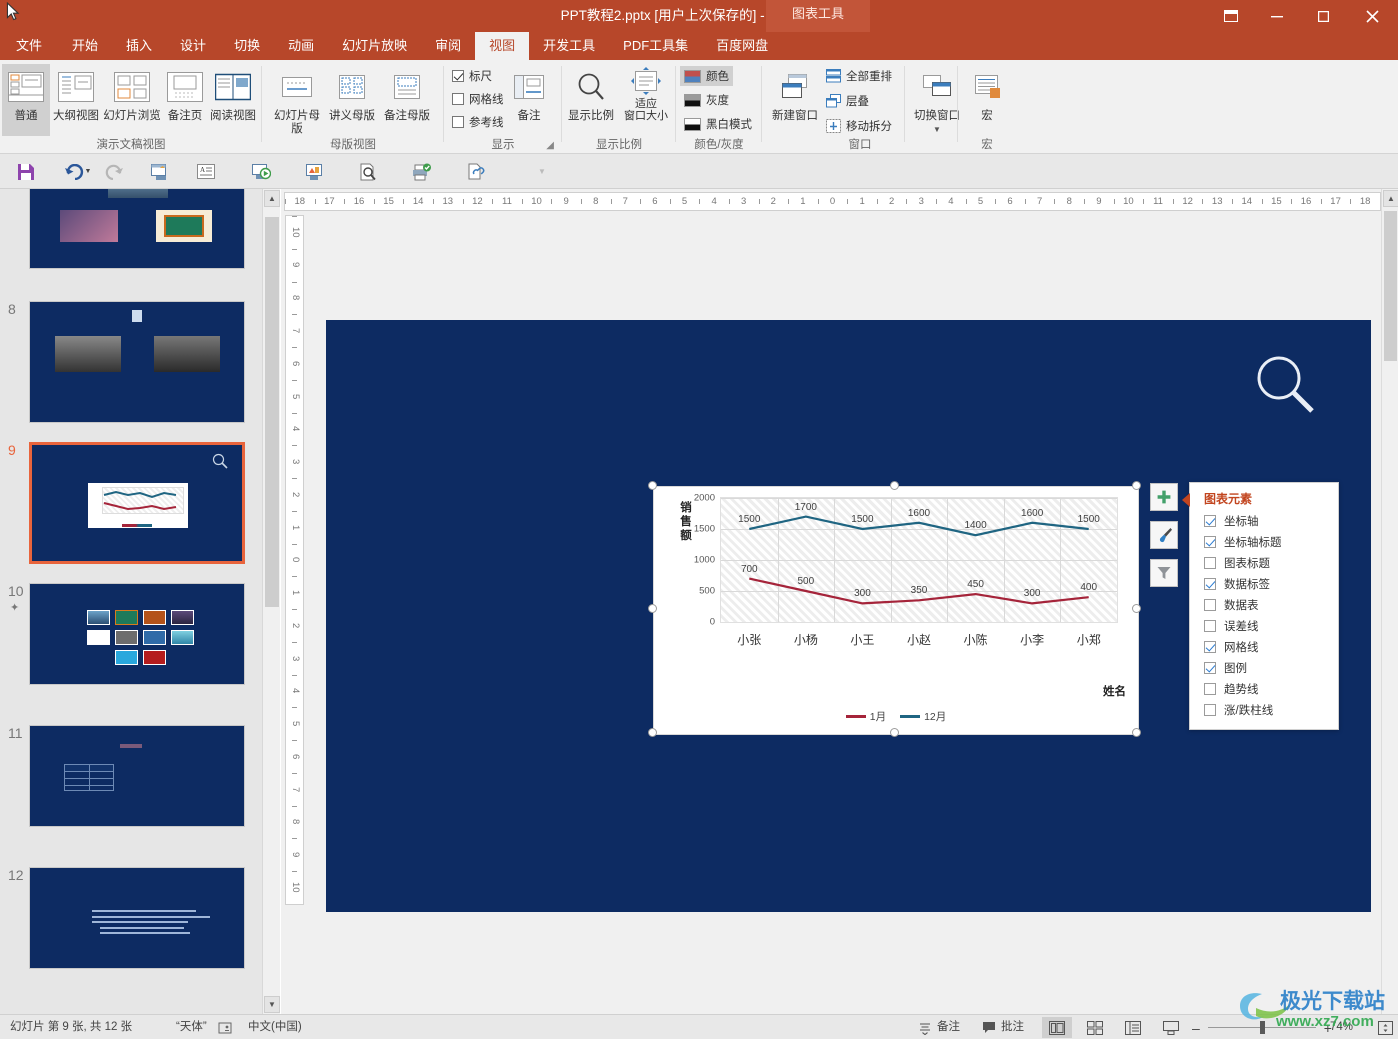  What do you see at coordinates (1267, 541) in the screenshot?
I see `chart-element-row: 坐标轴标题` at bounding box center [1267, 541].